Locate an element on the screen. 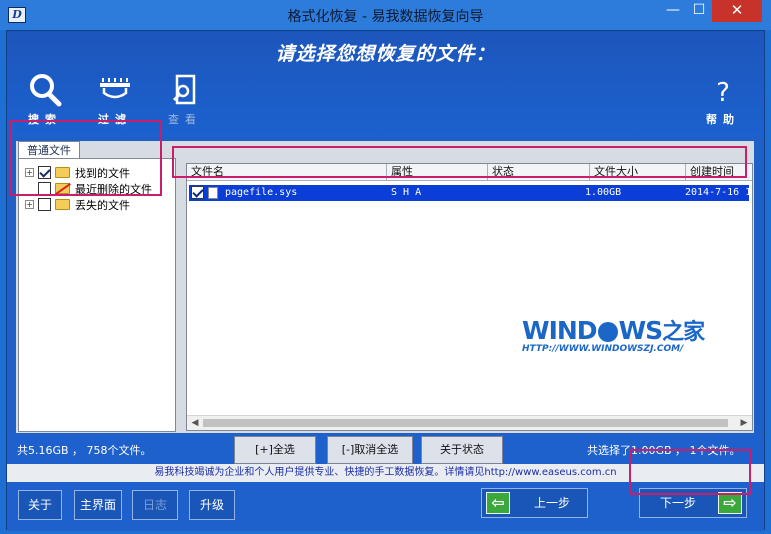  search-tool-button: 搜索 is located at coordinates (45, 100).